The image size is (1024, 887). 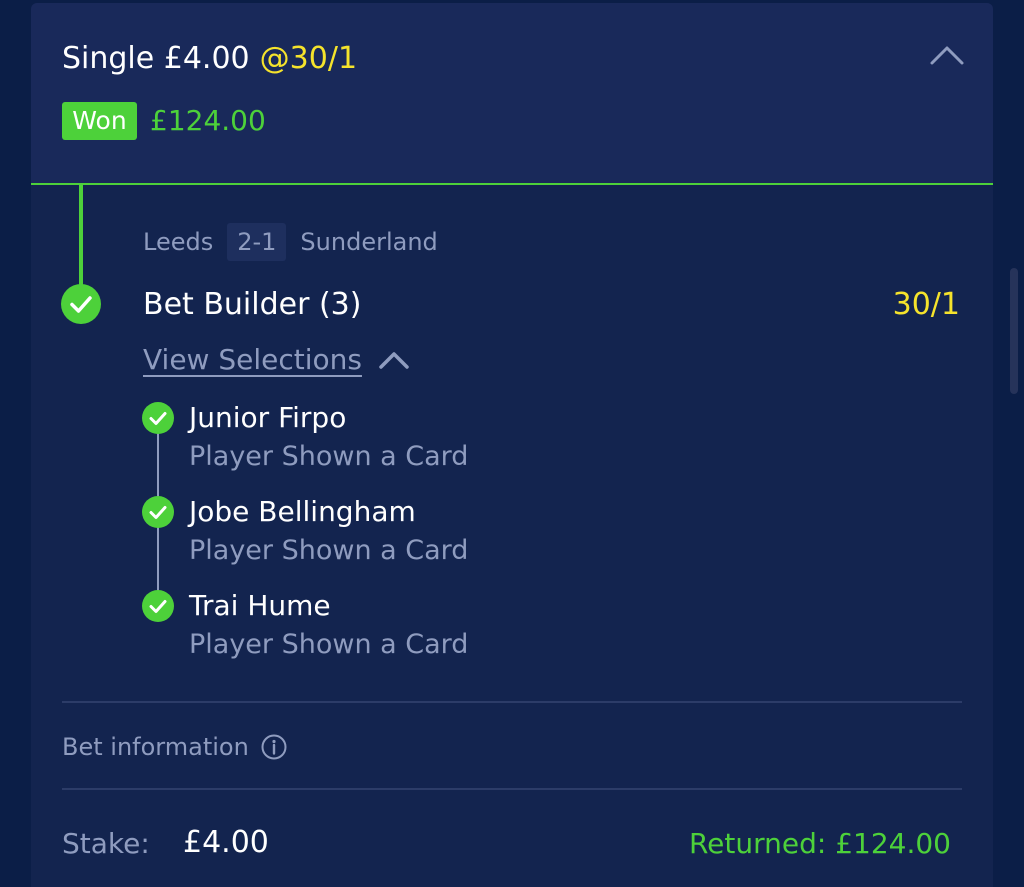 I want to click on bet-information-label: Bet information, so click(x=155, y=747).